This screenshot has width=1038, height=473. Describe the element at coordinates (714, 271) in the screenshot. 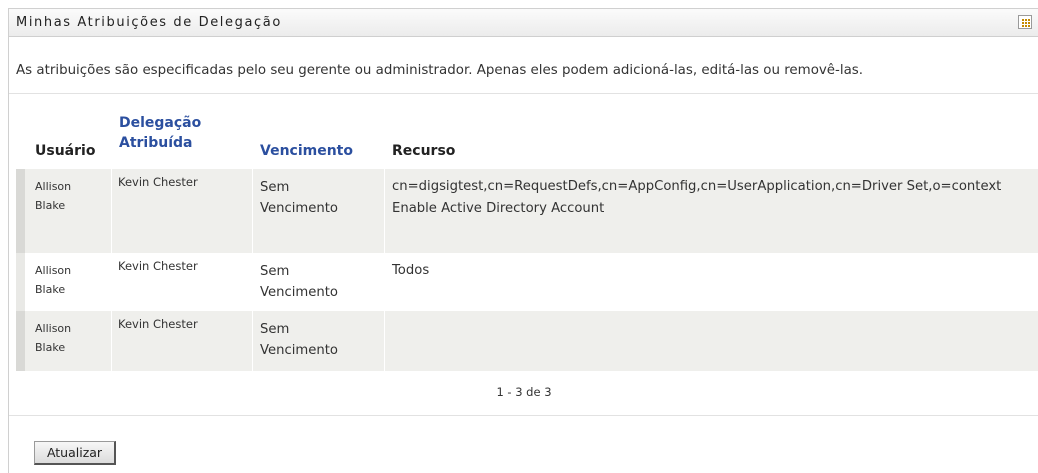

I see `cell-resource: Todos` at that location.